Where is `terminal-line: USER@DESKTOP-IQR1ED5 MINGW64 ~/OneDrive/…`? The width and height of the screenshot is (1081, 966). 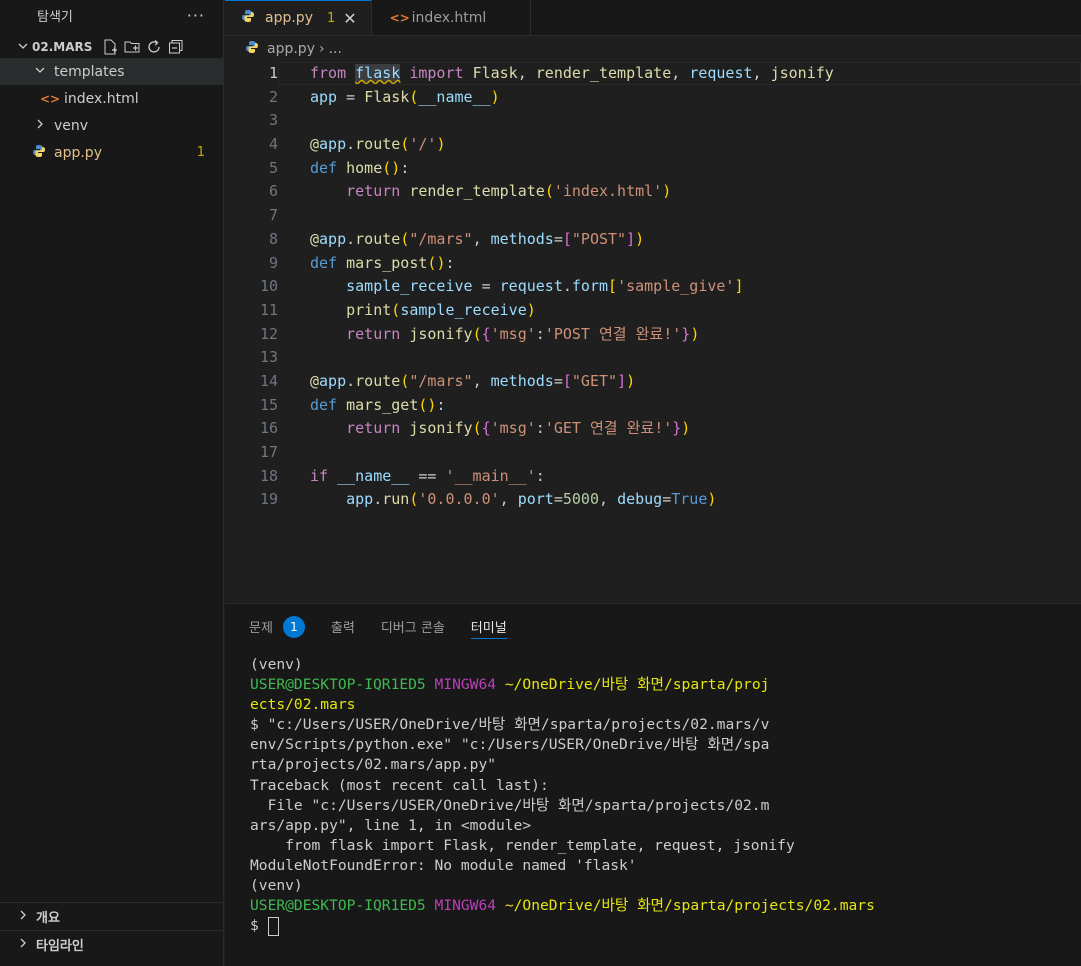 terminal-line: USER@DESKTOP-IQR1ED5 MINGW64 ~/OneDrive/… is located at coordinates (665, 685).